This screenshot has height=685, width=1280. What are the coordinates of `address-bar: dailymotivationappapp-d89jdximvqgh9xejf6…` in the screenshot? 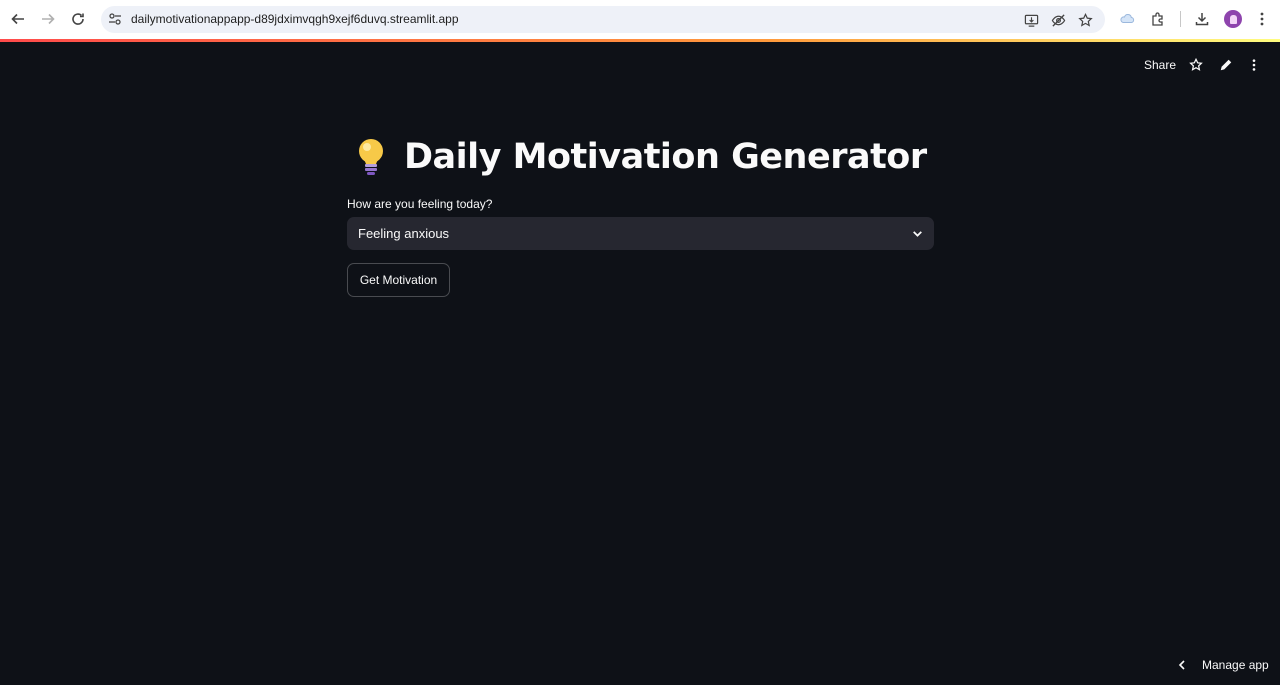 It's located at (603, 19).